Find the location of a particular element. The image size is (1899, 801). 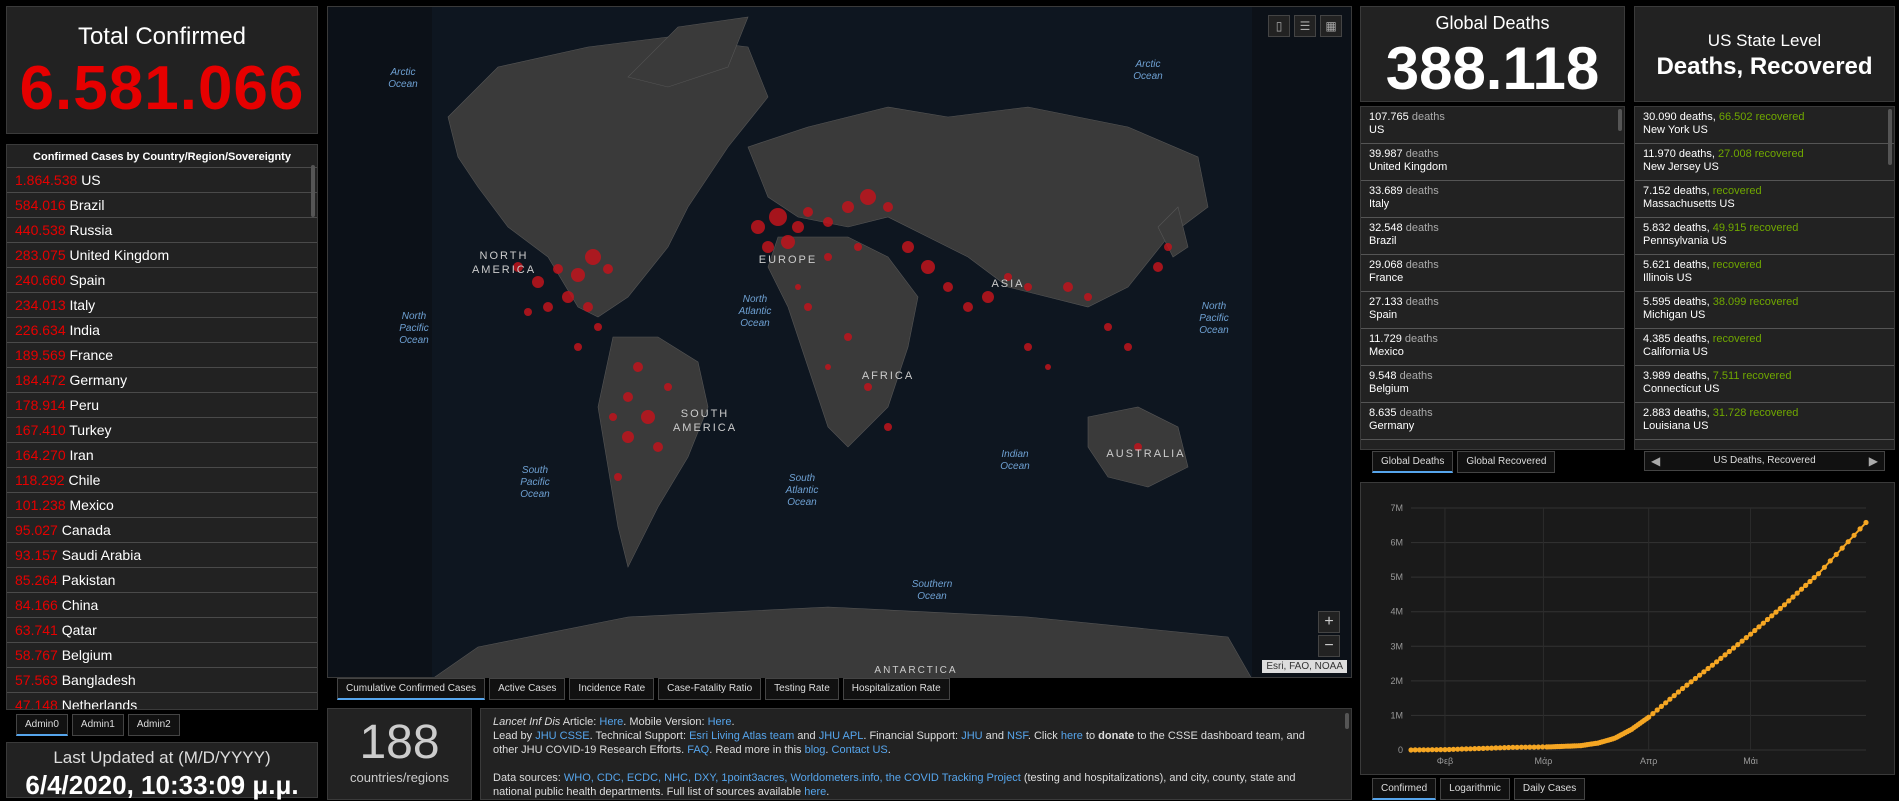

death-row: 11.729 deaths Mexico is located at coordinates (1492, 347).